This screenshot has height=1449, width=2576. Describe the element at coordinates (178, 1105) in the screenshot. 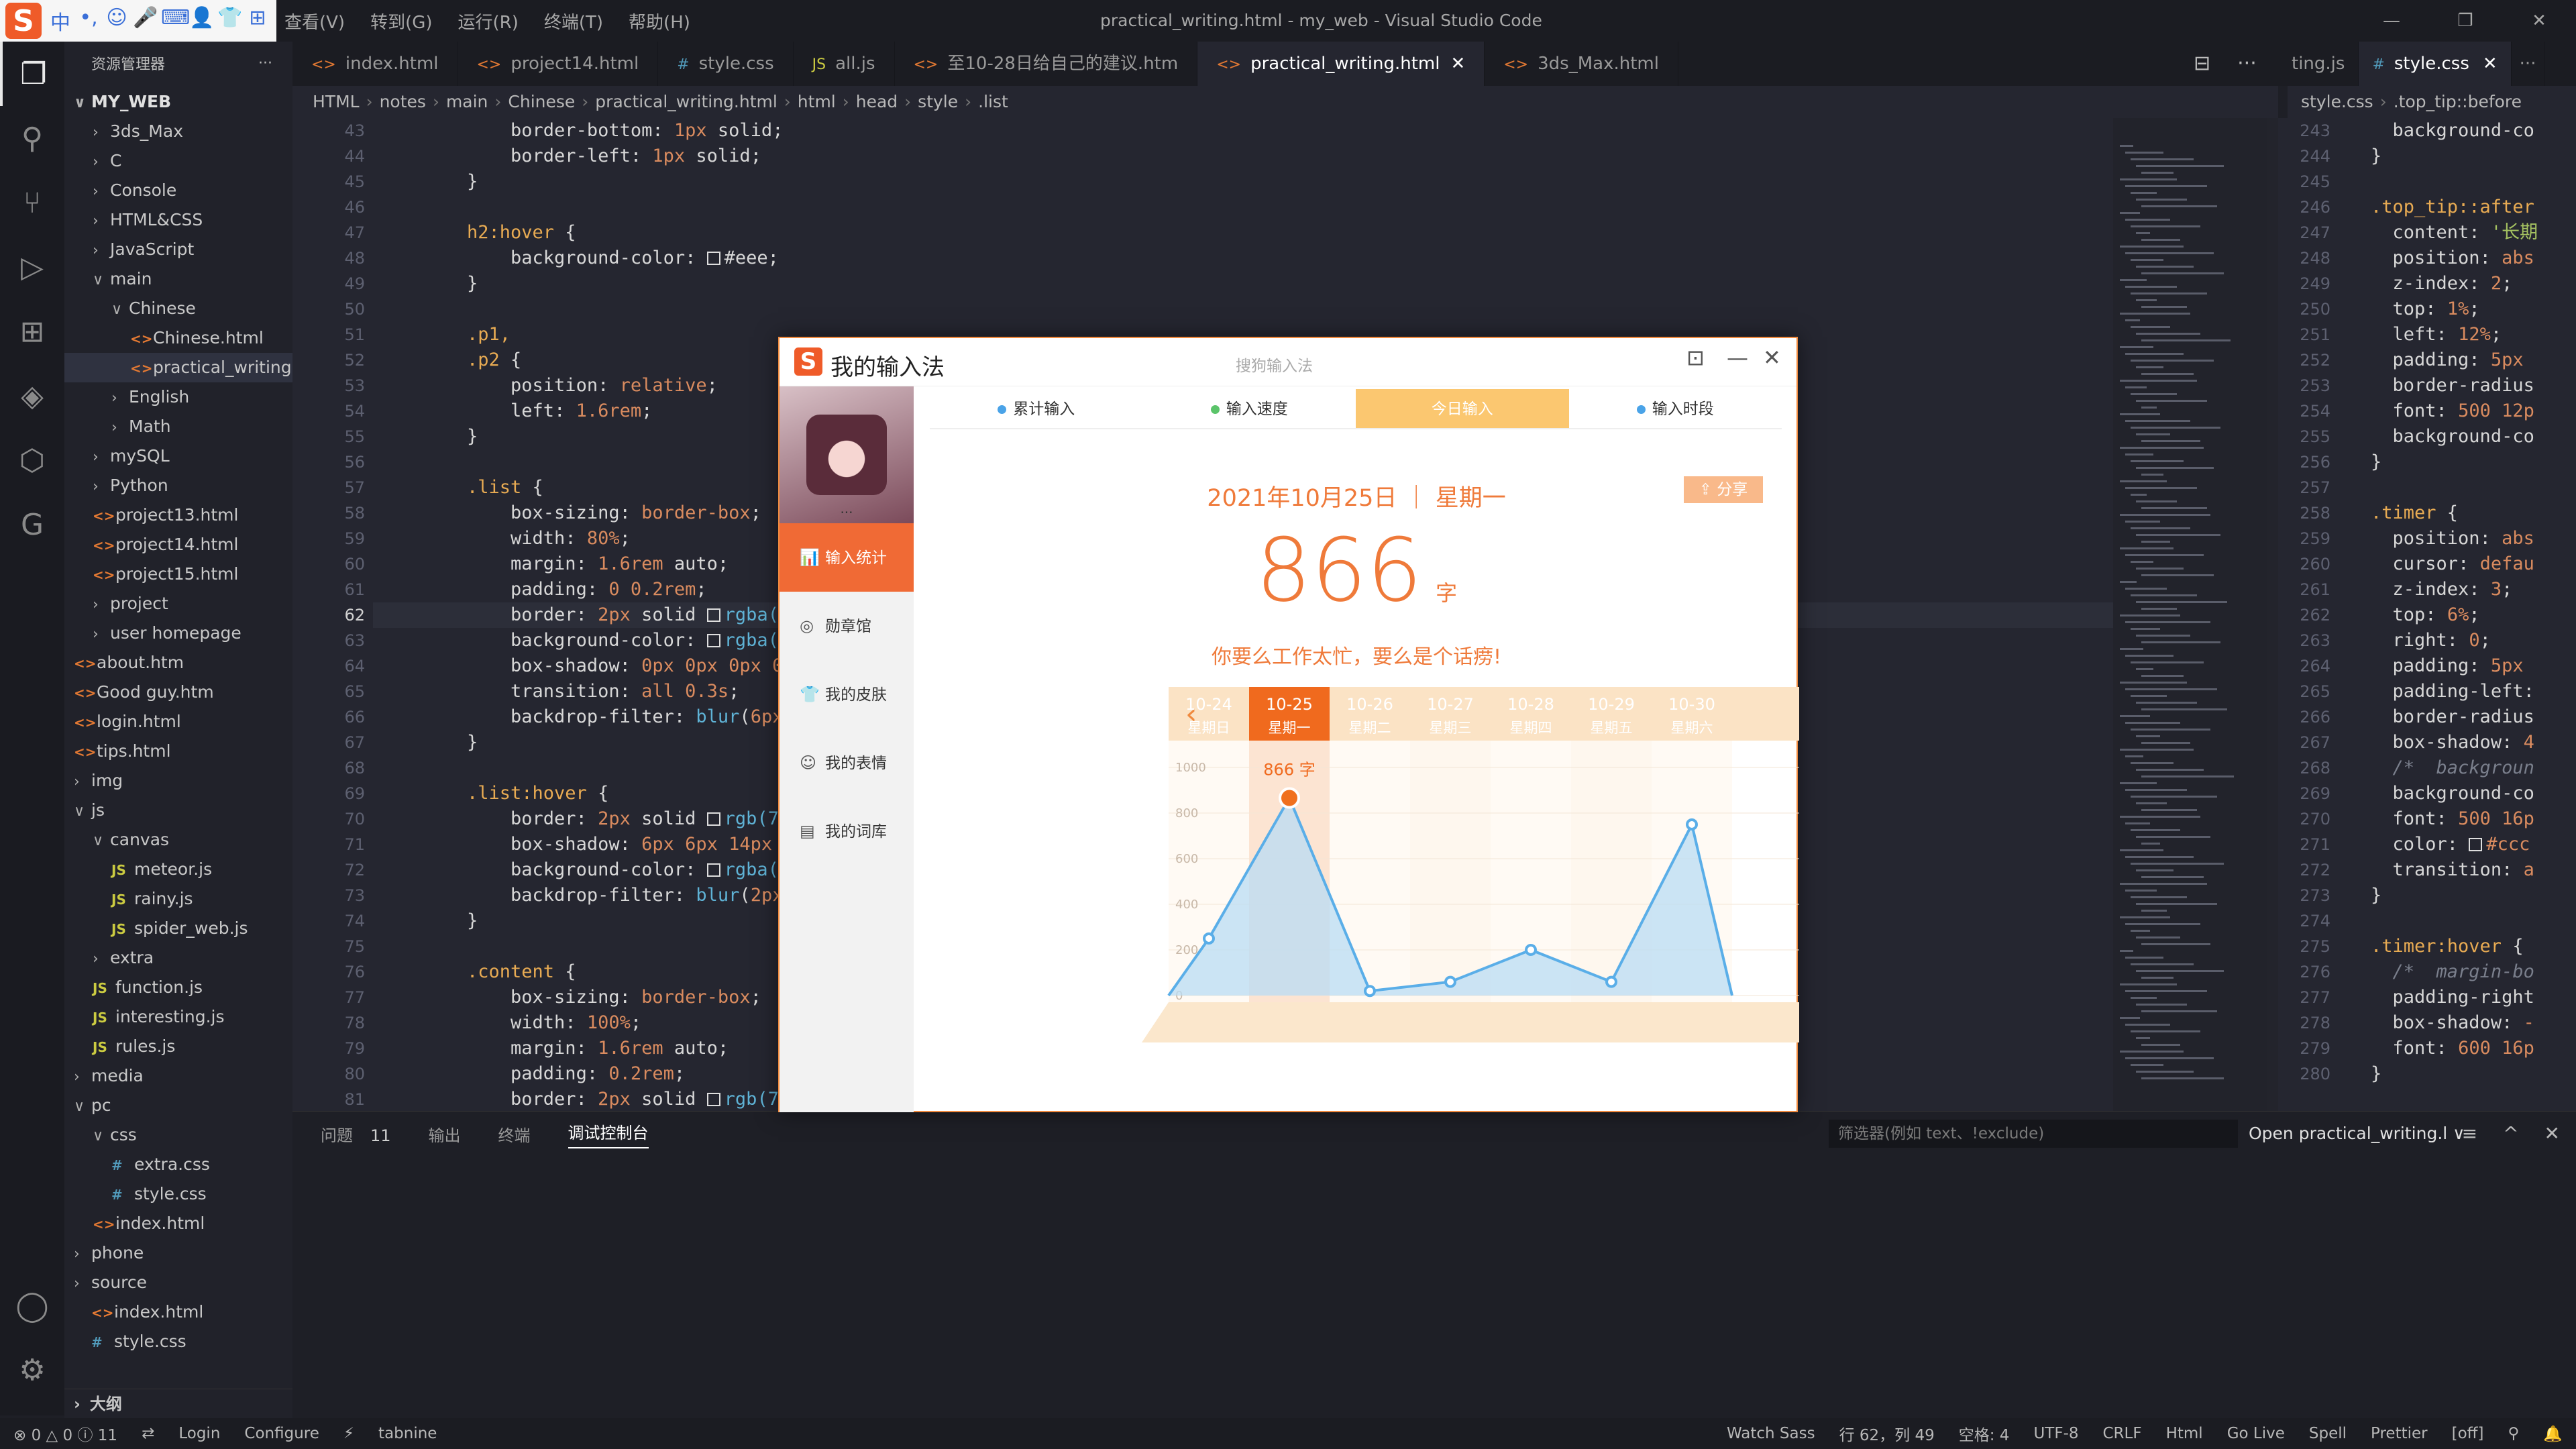

I see `tree-folder: ∨ pc` at that location.